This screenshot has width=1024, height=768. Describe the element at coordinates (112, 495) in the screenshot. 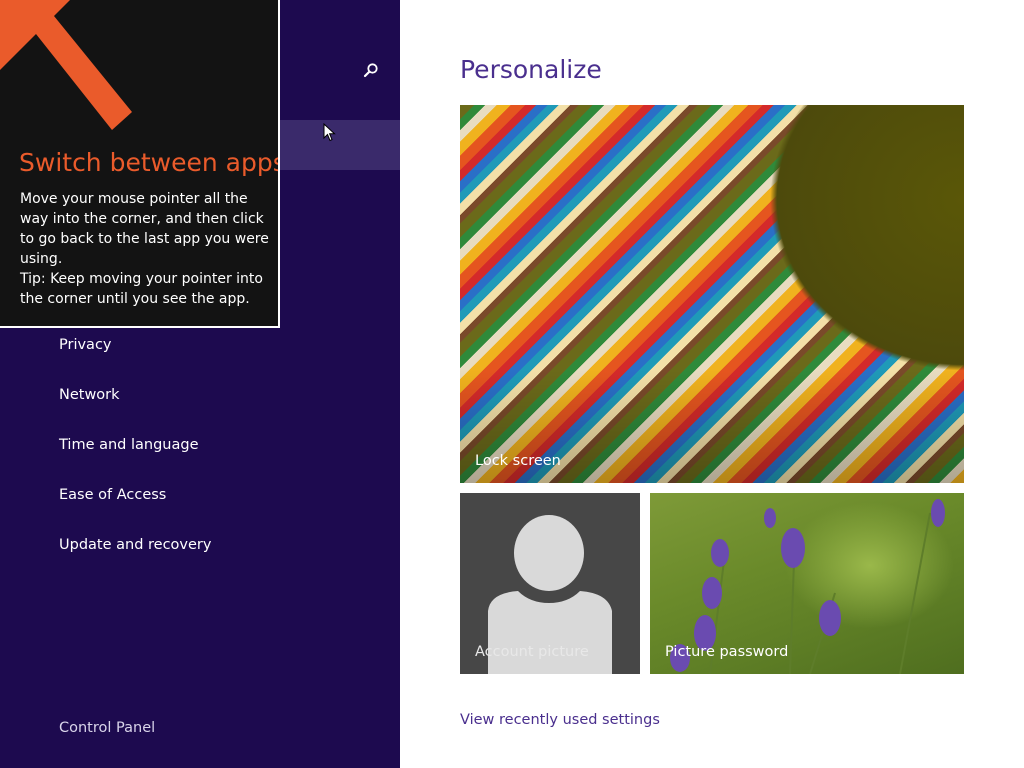

I see `nav-item-ease-of-access: Ease of Access` at that location.